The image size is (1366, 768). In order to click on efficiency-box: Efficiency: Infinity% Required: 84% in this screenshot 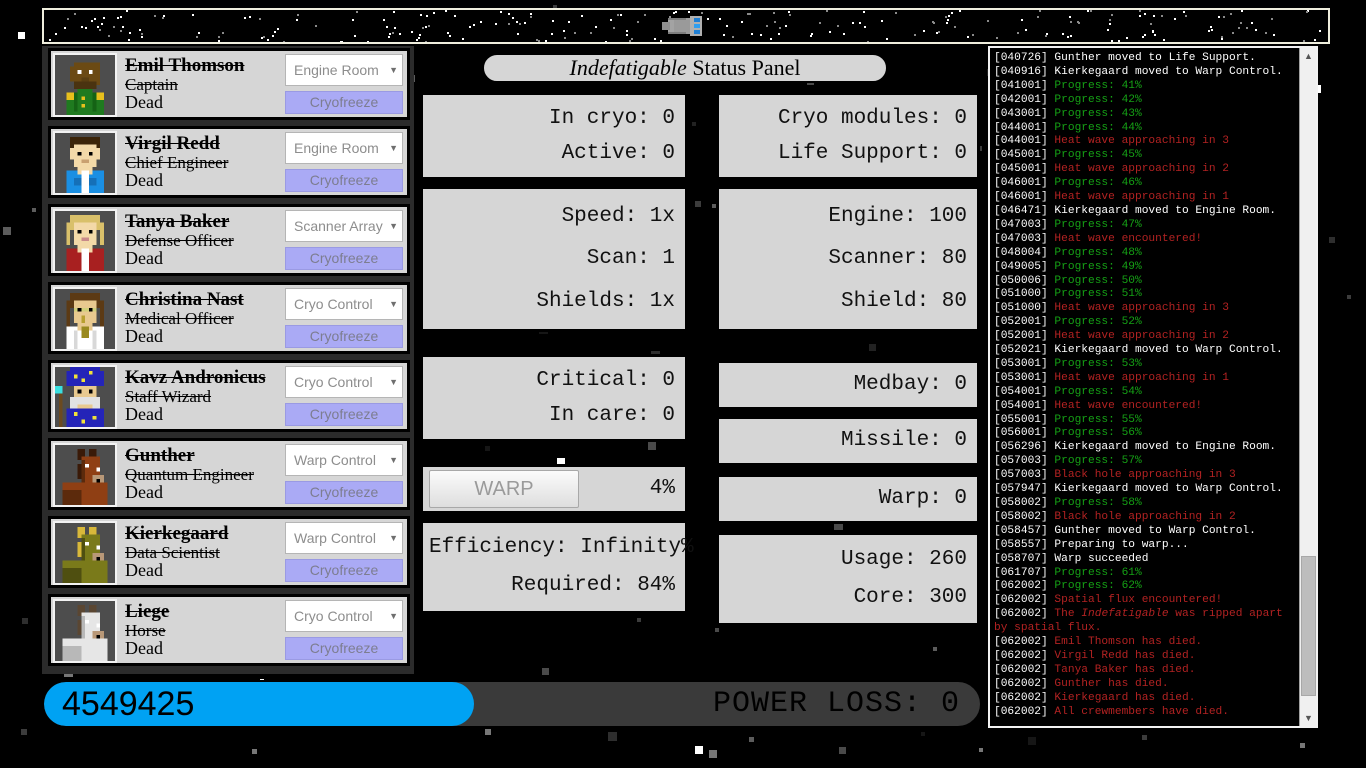, I will do `click(557, 567)`.